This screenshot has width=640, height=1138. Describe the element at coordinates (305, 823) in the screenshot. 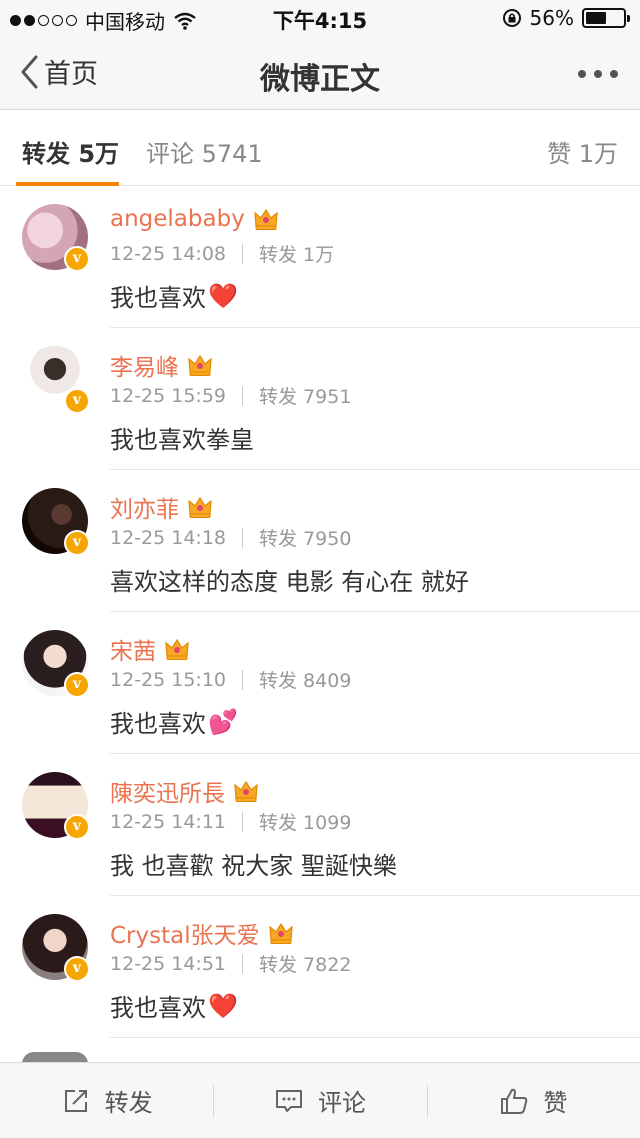

I see `repost-count: 转发 1099` at that location.